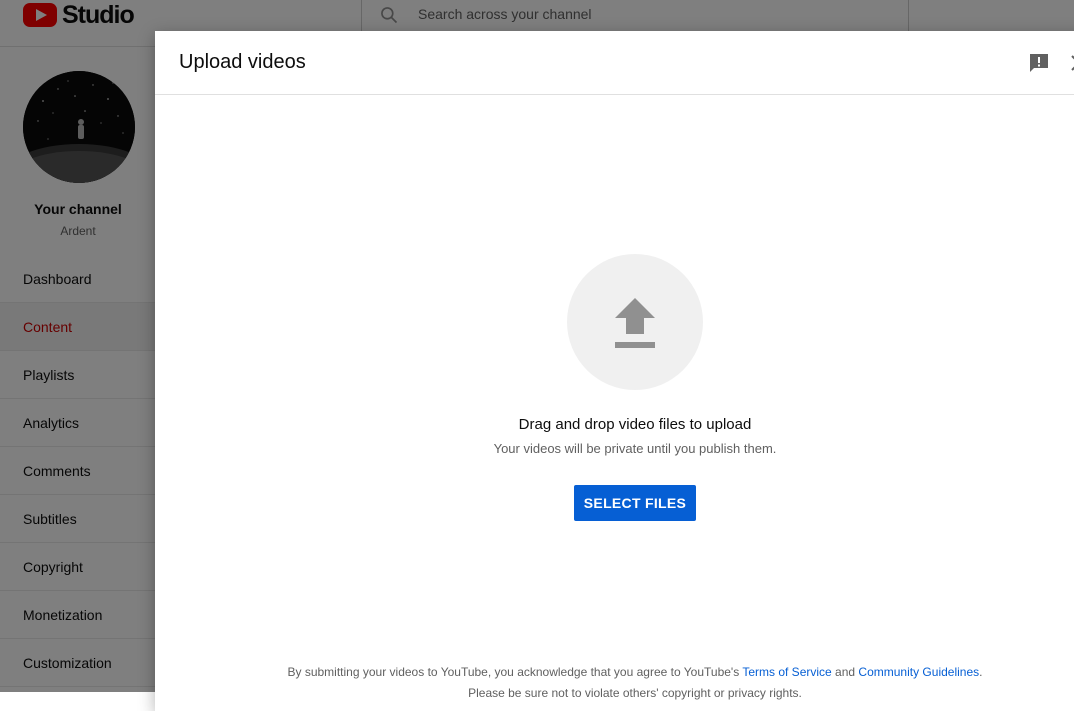 The height and width of the screenshot is (711, 1074). What do you see at coordinates (1039, 63) in the screenshot?
I see `feedback-icon` at bounding box center [1039, 63].